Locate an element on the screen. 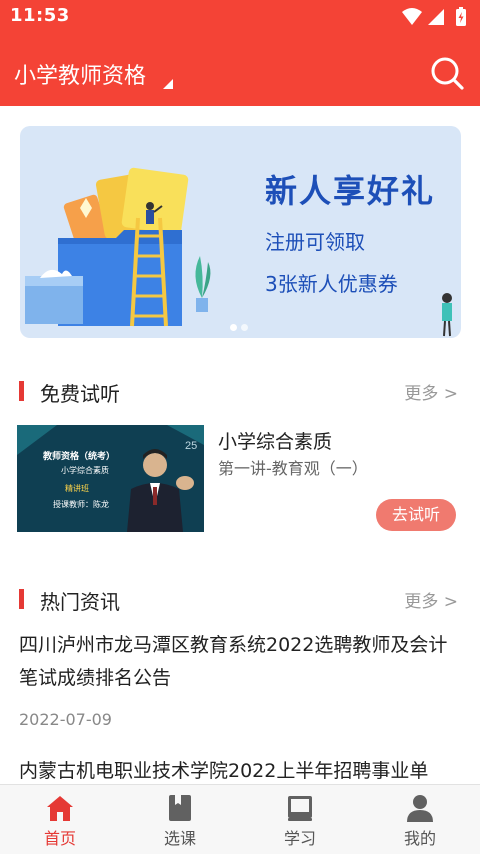  nav-label: 学习 is located at coordinates (299, 838).